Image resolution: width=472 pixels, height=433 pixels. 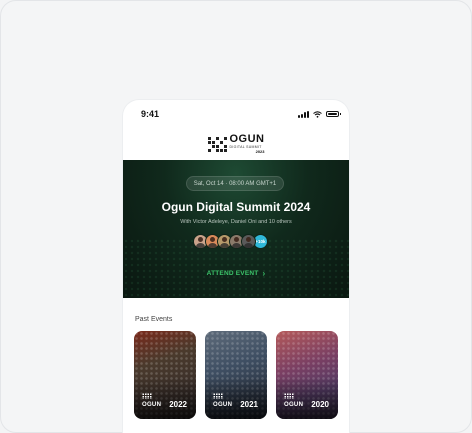 I want to click on status-bar: 9:41, so click(x=236, y=114).